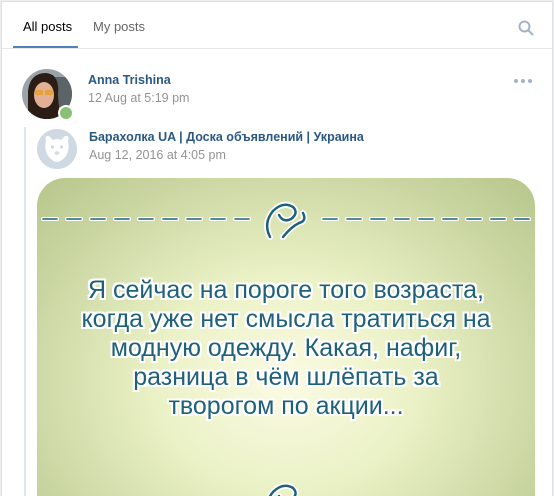  What do you see at coordinates (286, 290) in the screenshot?
I see `quote-line: Я сейчас на пороге того возраста,` at bounding box center [286, 290].